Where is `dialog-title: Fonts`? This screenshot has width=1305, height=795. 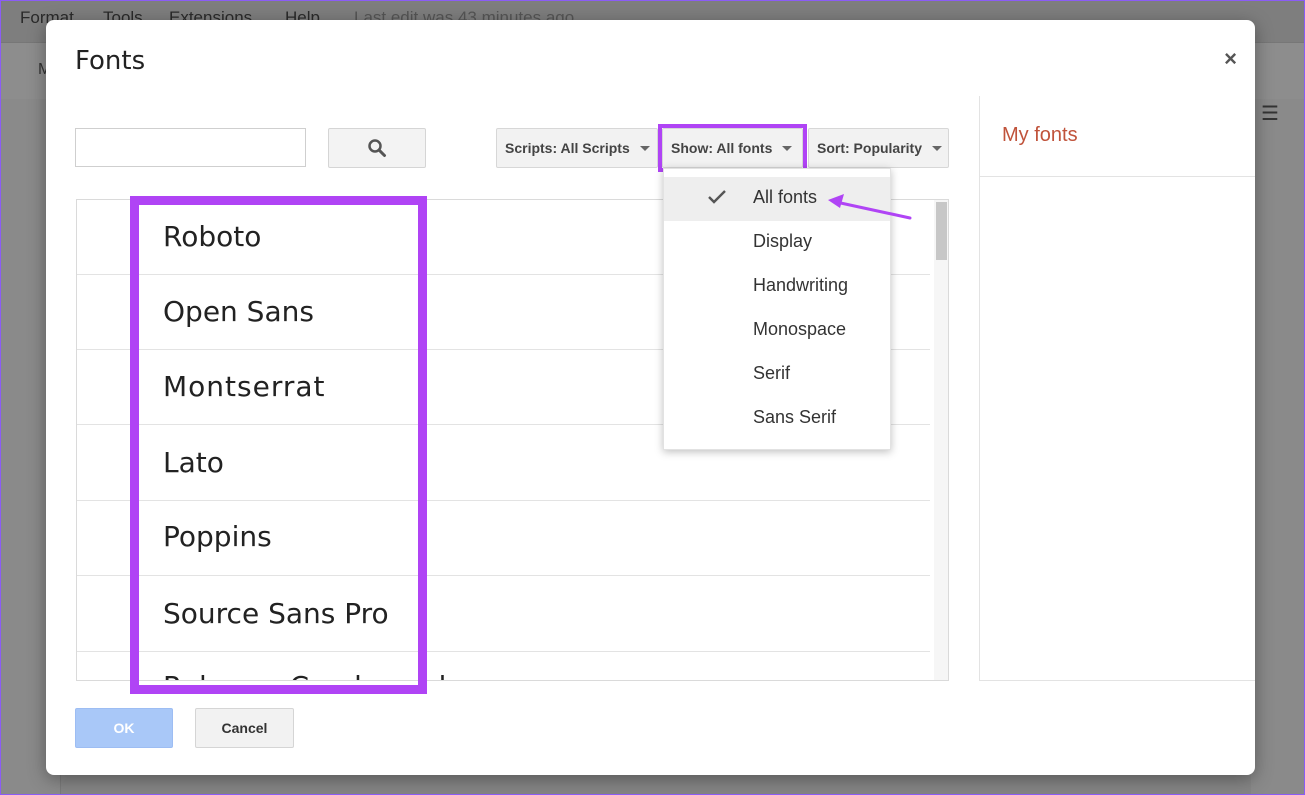
dialog-title: Fonts is located at coordinates (110, 61).